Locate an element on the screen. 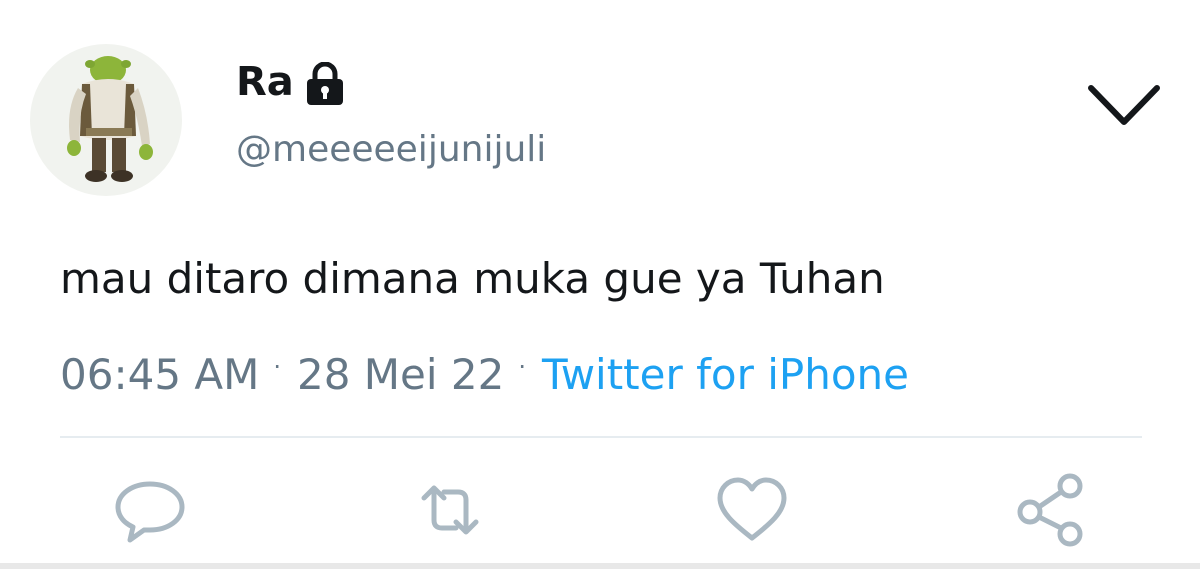 The width and height of the screenshot is (1200, 569). tweet-text: mau ditaro dimana muka gue ya Tuhan is located at coordinates (472, 278).